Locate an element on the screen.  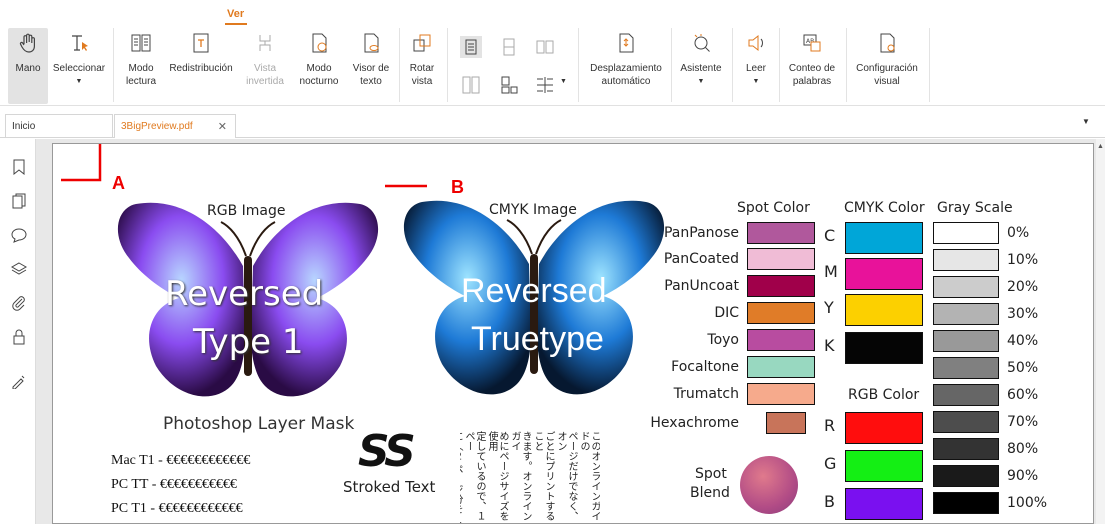
text-viewer-icon is located at coordinates (371, 43).